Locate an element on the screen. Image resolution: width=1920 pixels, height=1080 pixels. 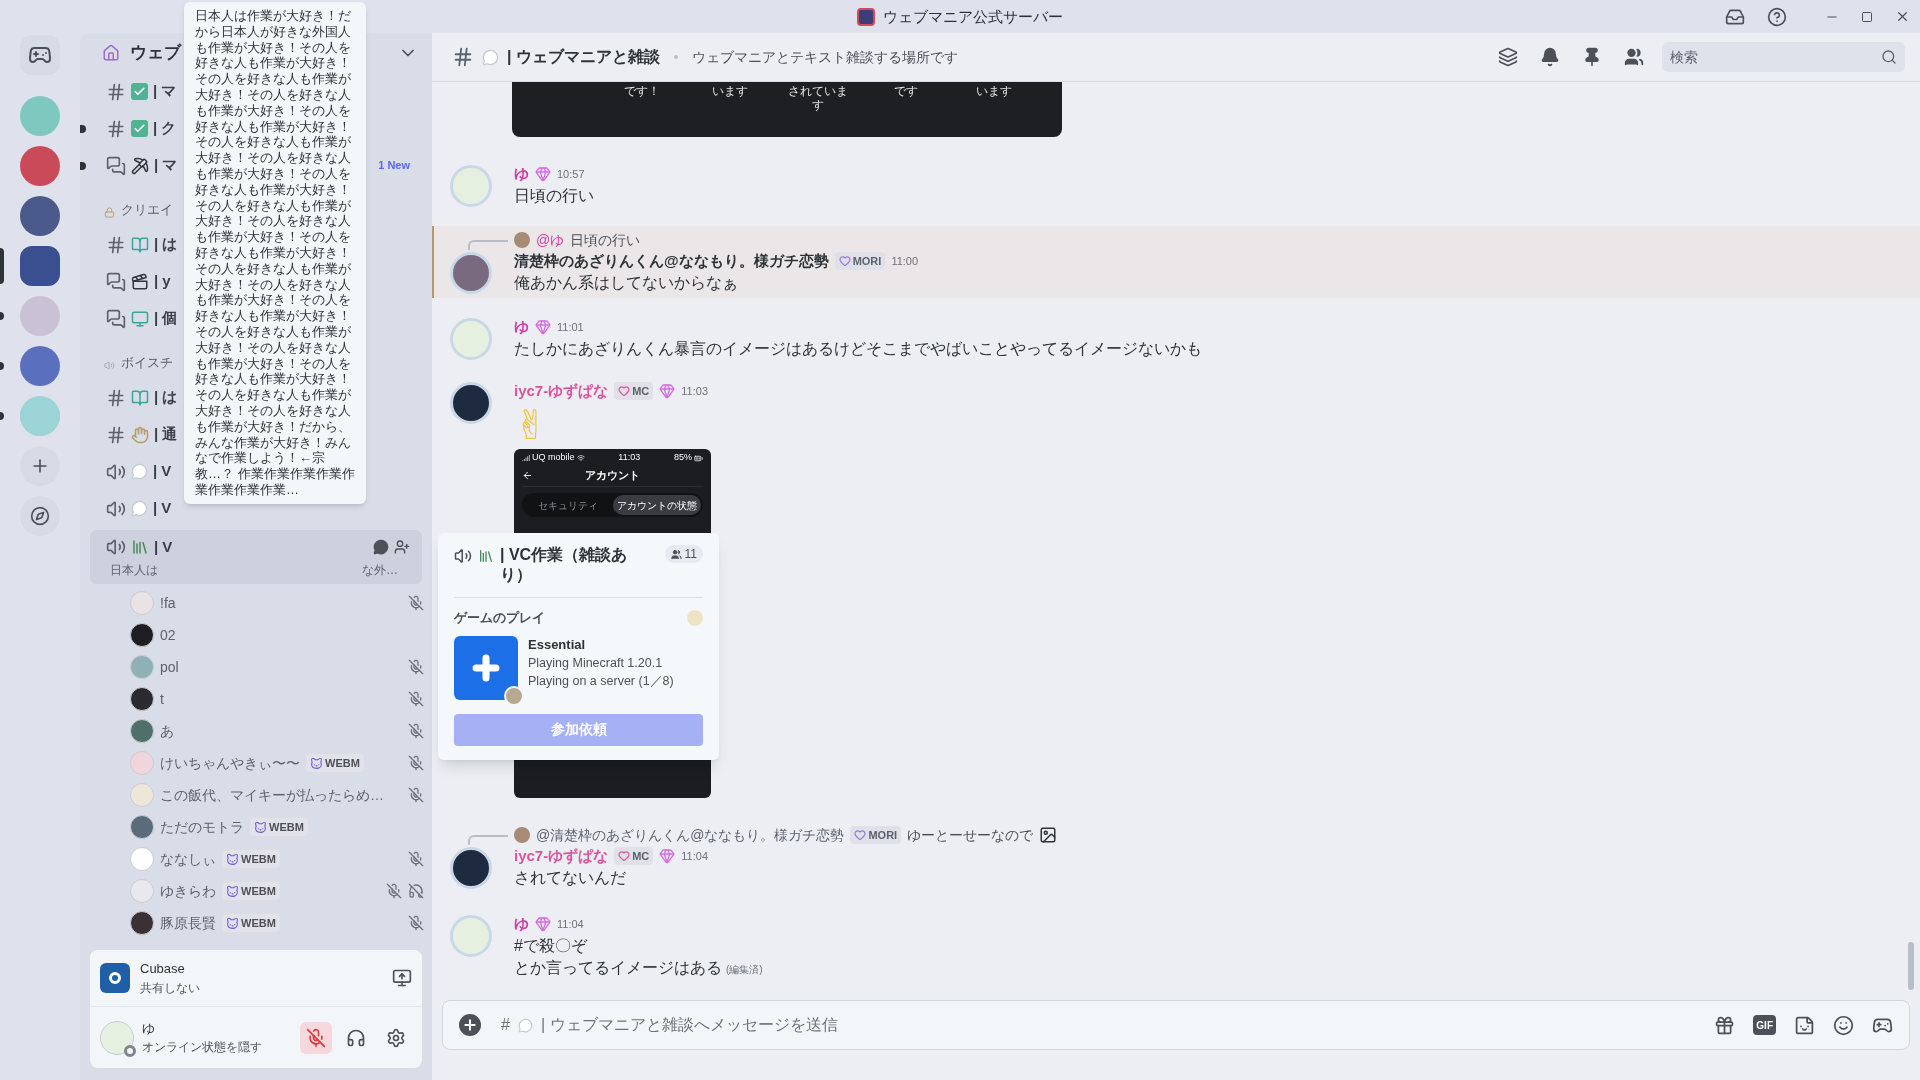
activity-status: 共有しない is located at coordinates (170, 988).